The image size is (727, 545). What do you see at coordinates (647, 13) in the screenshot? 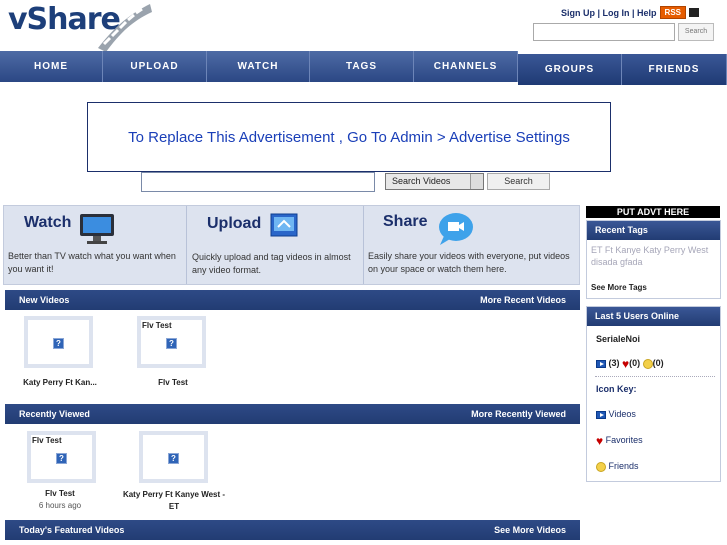
I see `help-link: Help` at bounding box center [647, 13].